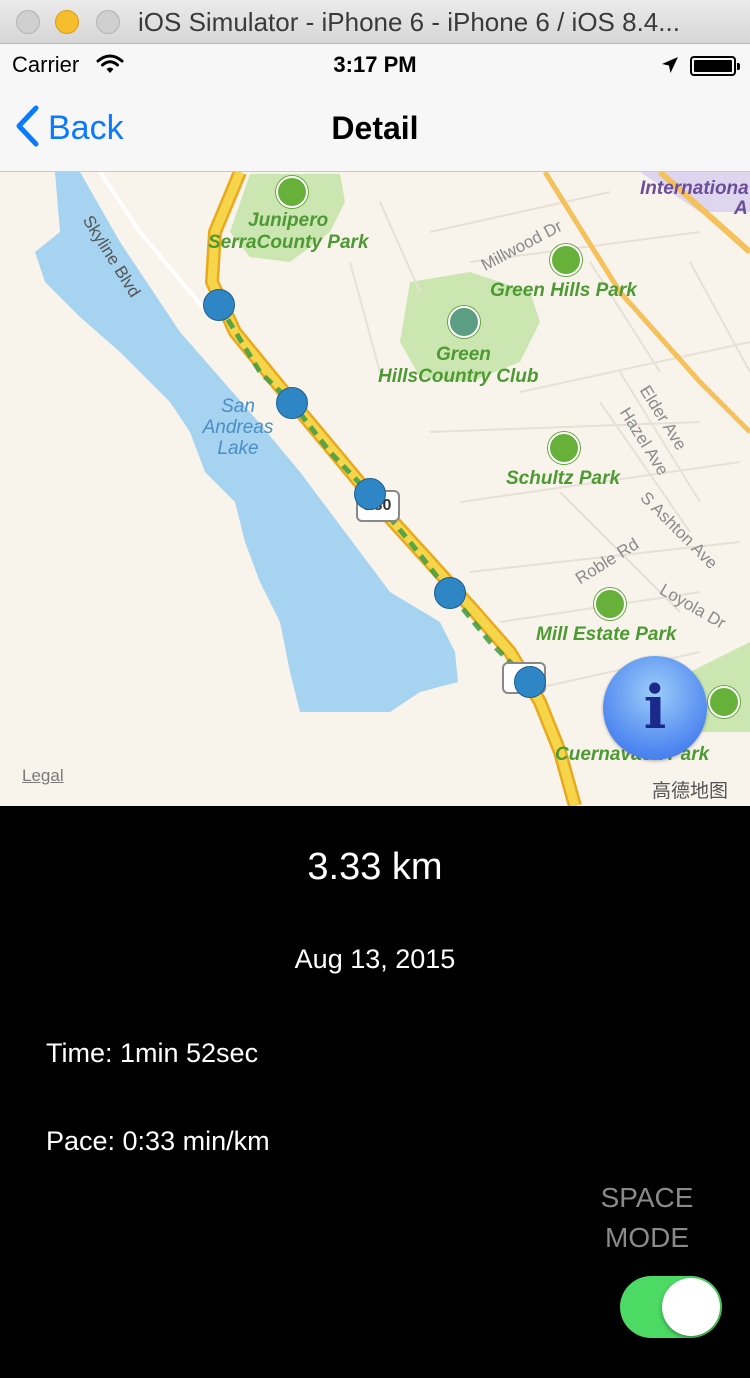 This screenshot has width=750, height=1378. What do you see at coordinates (694, 188) in the screenshot?
I see `map-label-international: Internationa` at bounding box center [694, 188].